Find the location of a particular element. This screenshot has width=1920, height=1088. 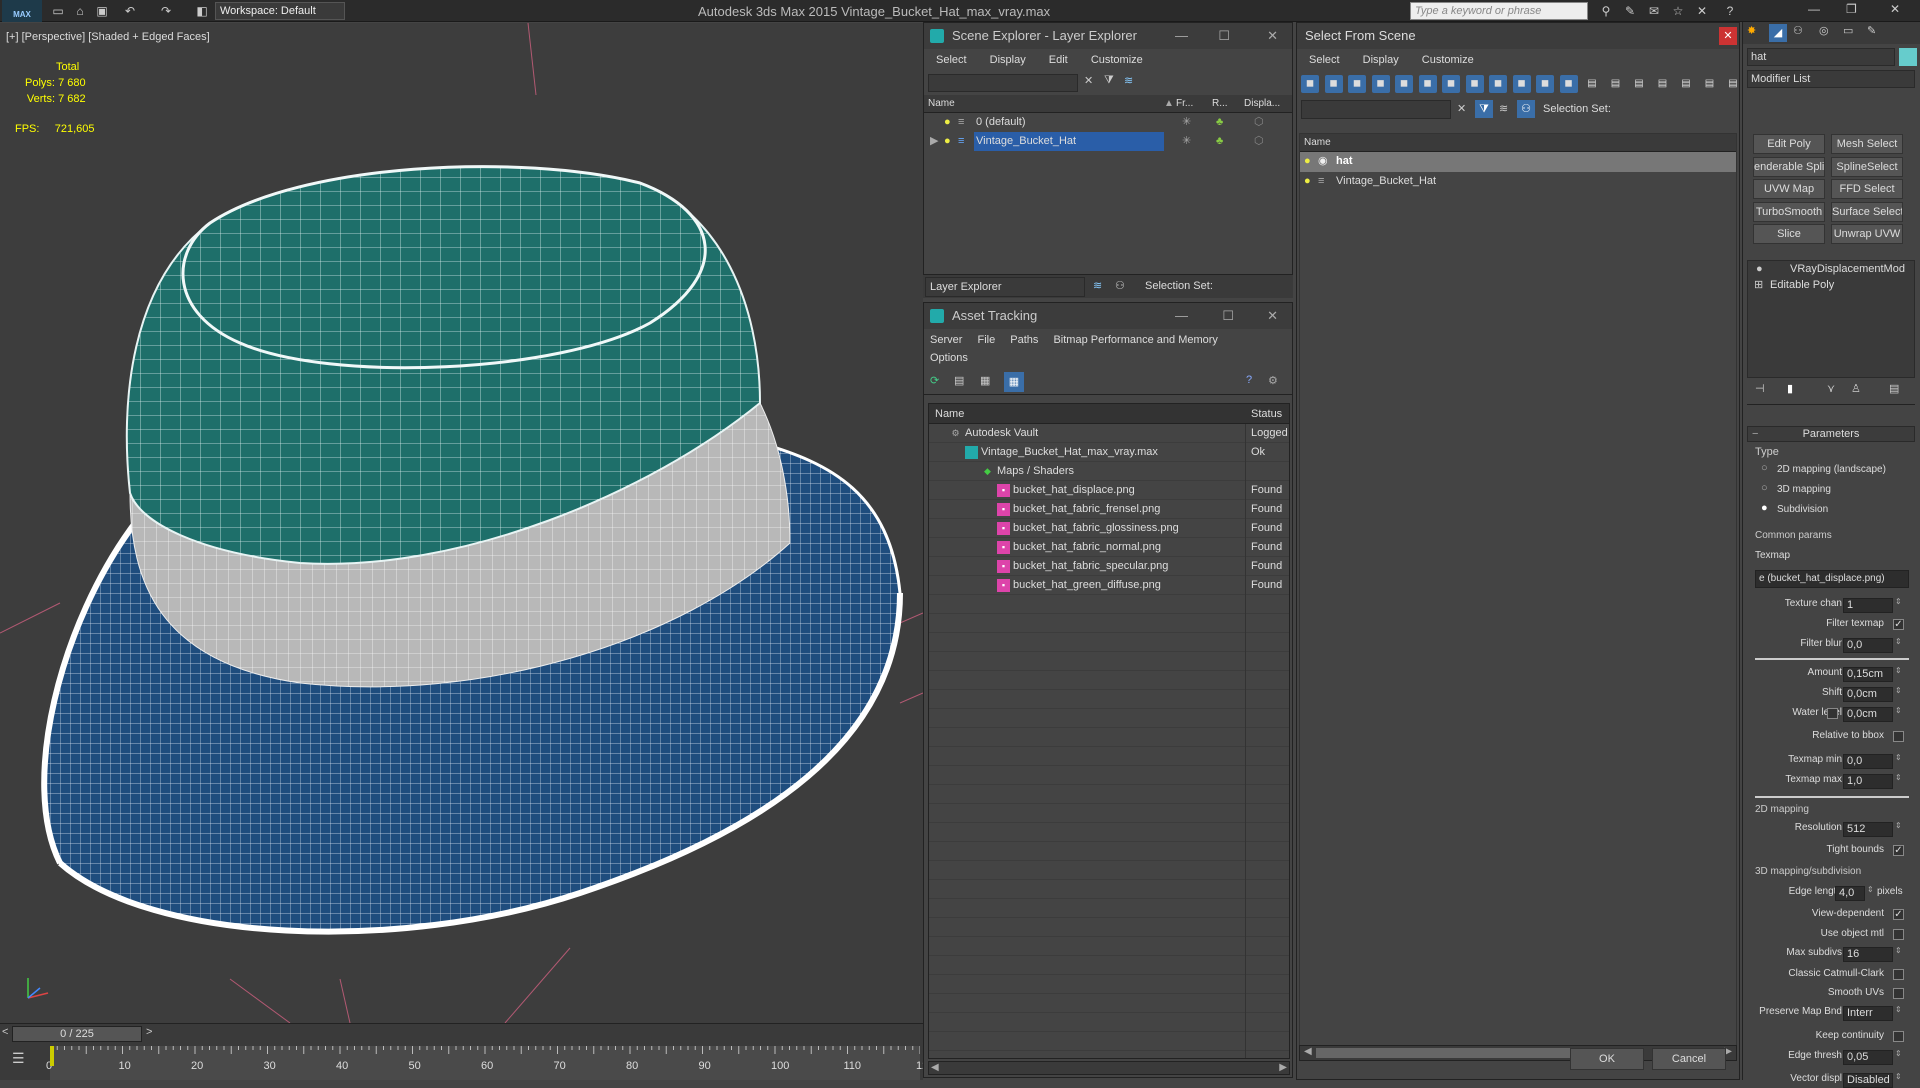

undo-icon: ↶ is located at coordinates (130, 11).